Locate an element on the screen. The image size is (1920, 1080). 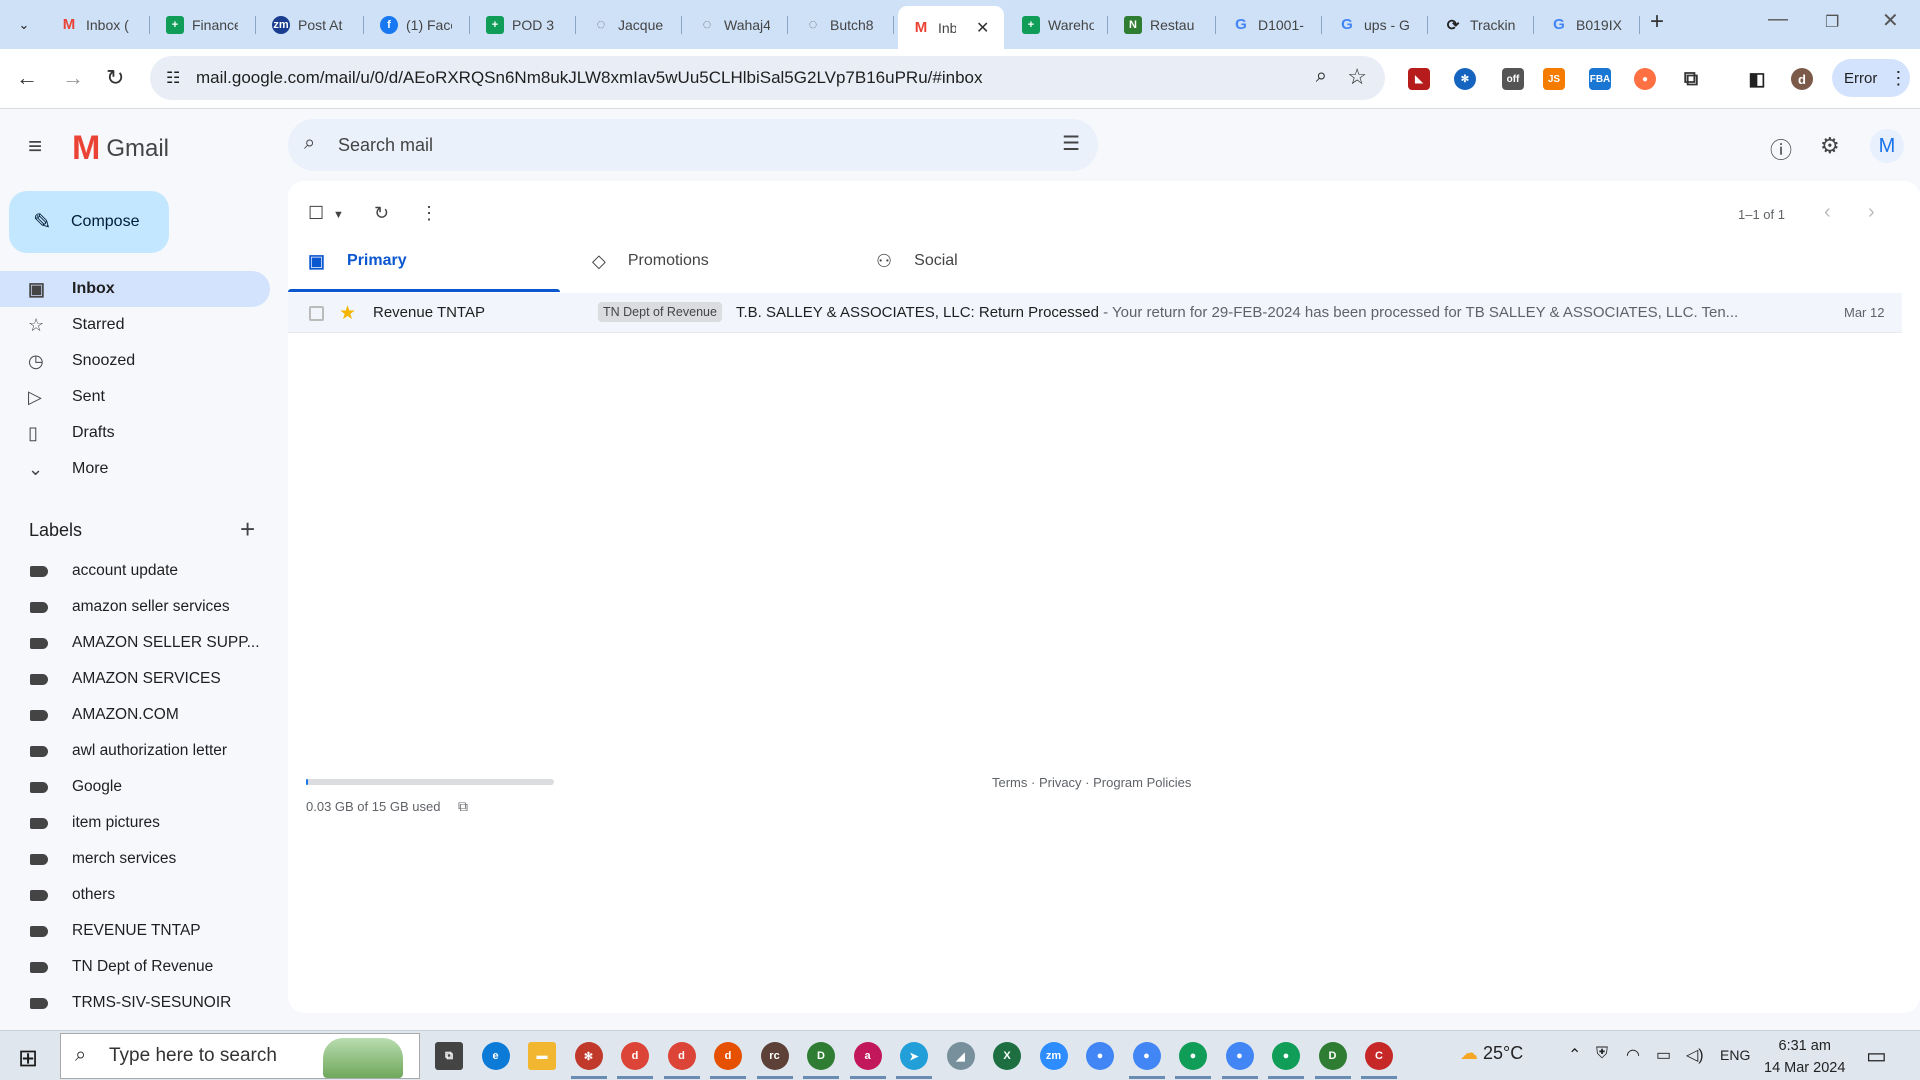
tab-search-button: ⌄ is located at coordinates (24, 25).